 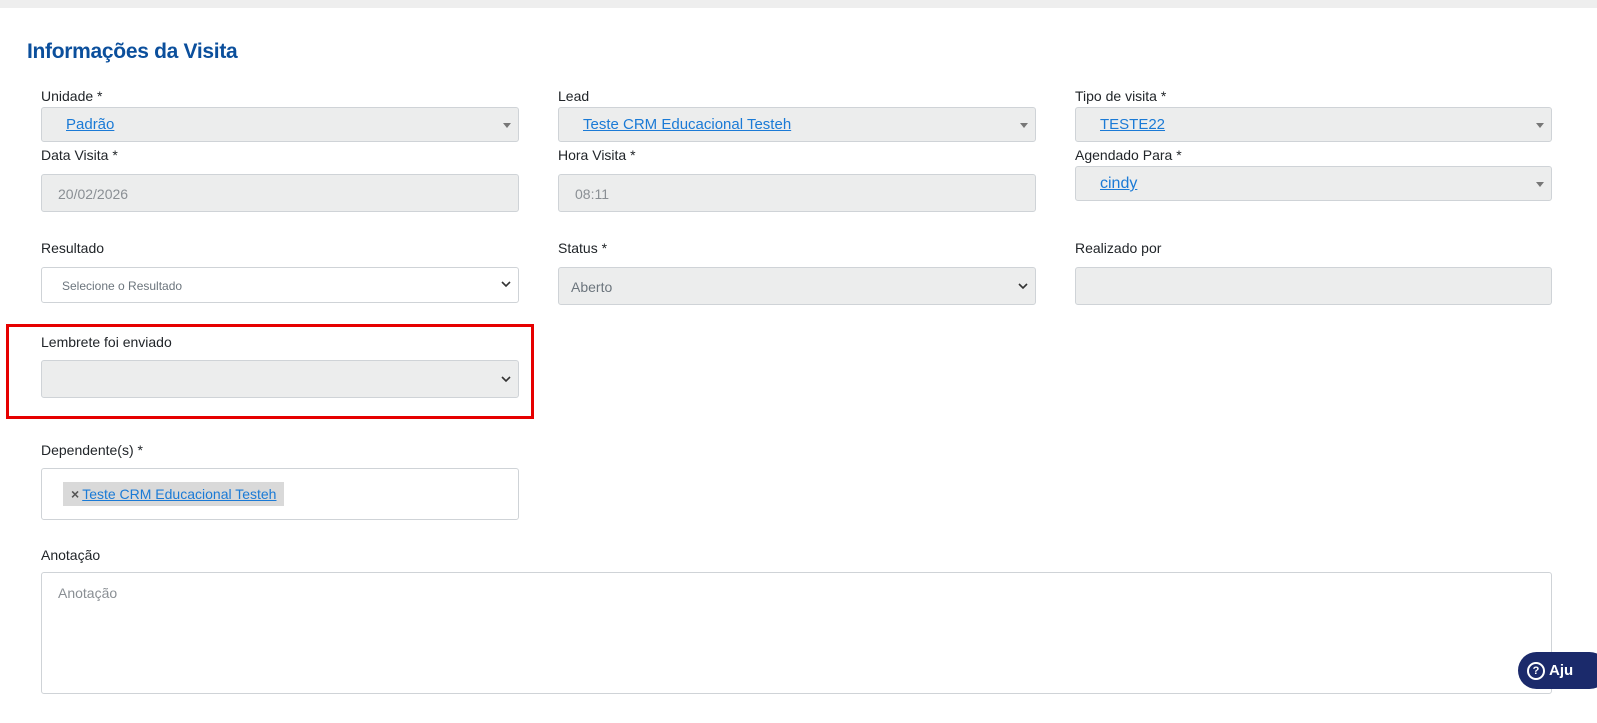 I want to click on status-select: Aberto, so click(x=797, y=286).